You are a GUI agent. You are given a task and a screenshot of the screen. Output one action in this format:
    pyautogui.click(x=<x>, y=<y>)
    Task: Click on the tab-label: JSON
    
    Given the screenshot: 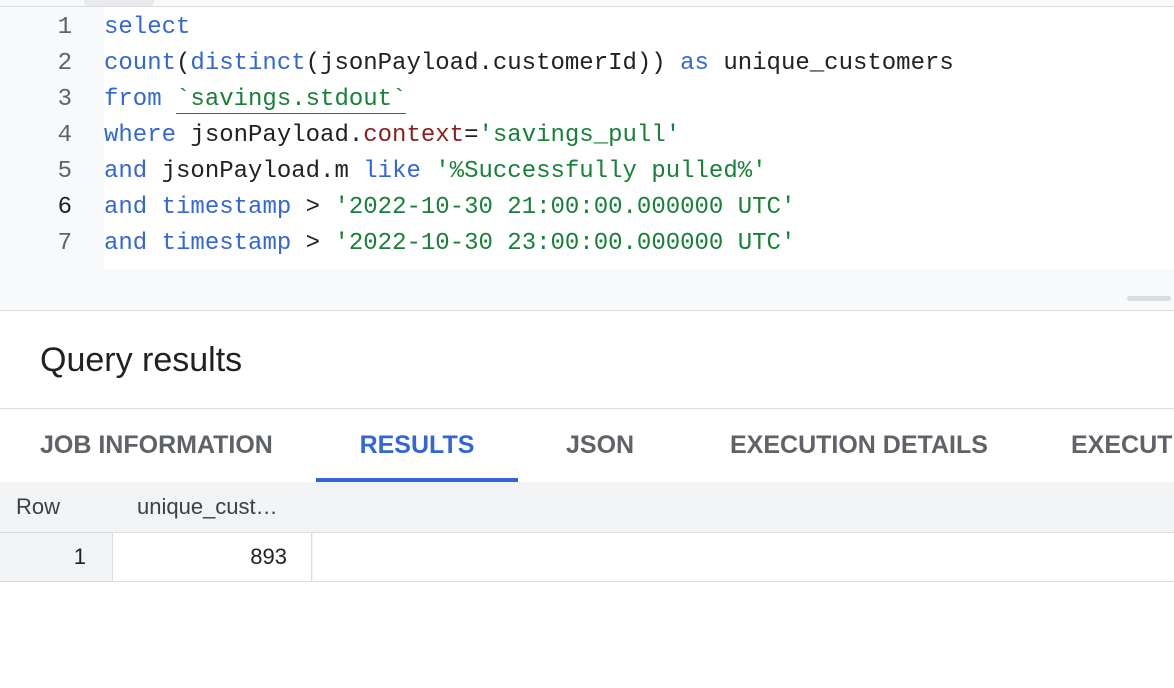 What is the action you would take?
    pyautogui.click(x=600, y=445)
    